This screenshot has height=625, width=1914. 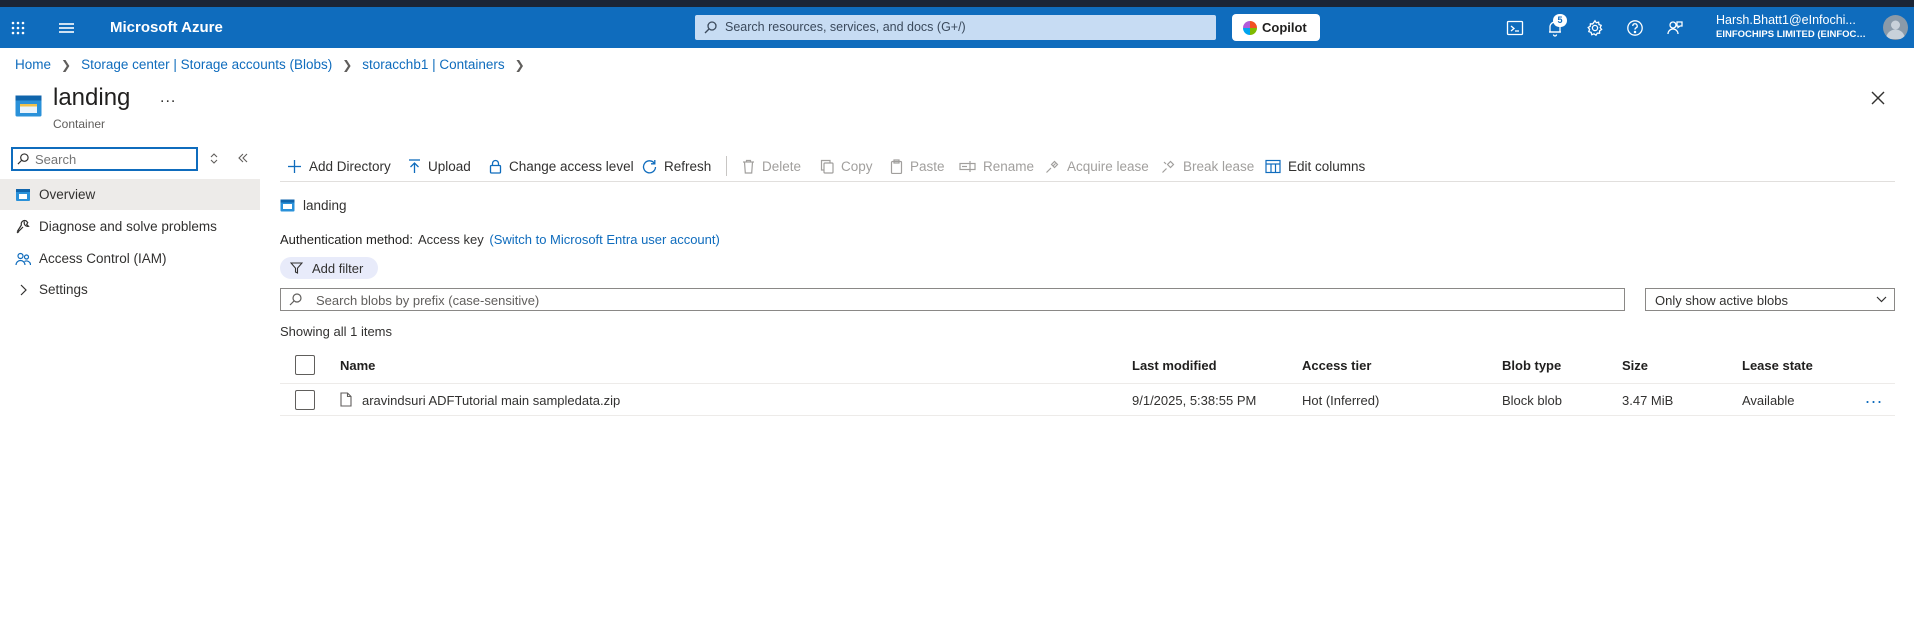 I want to click on paste-label: Paste, so click(x=927, y=166).